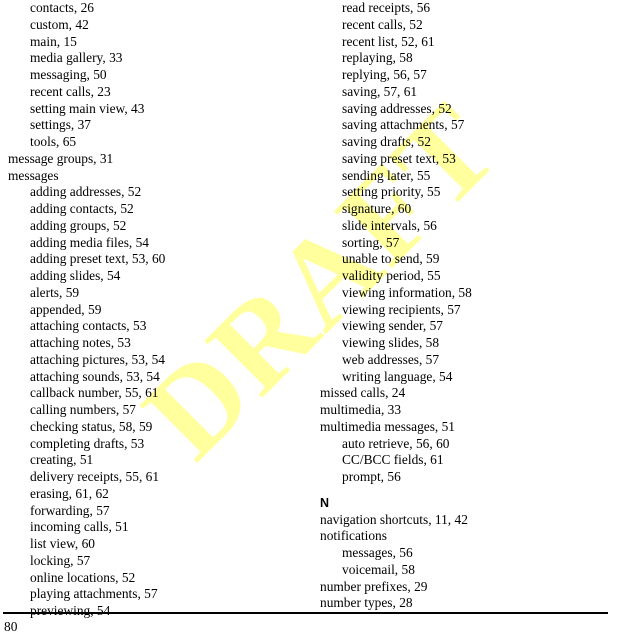  Describe the element at coordinates (392, 326) in the screenshot. I see `index-subentry: viewing sender, 57` at that location.